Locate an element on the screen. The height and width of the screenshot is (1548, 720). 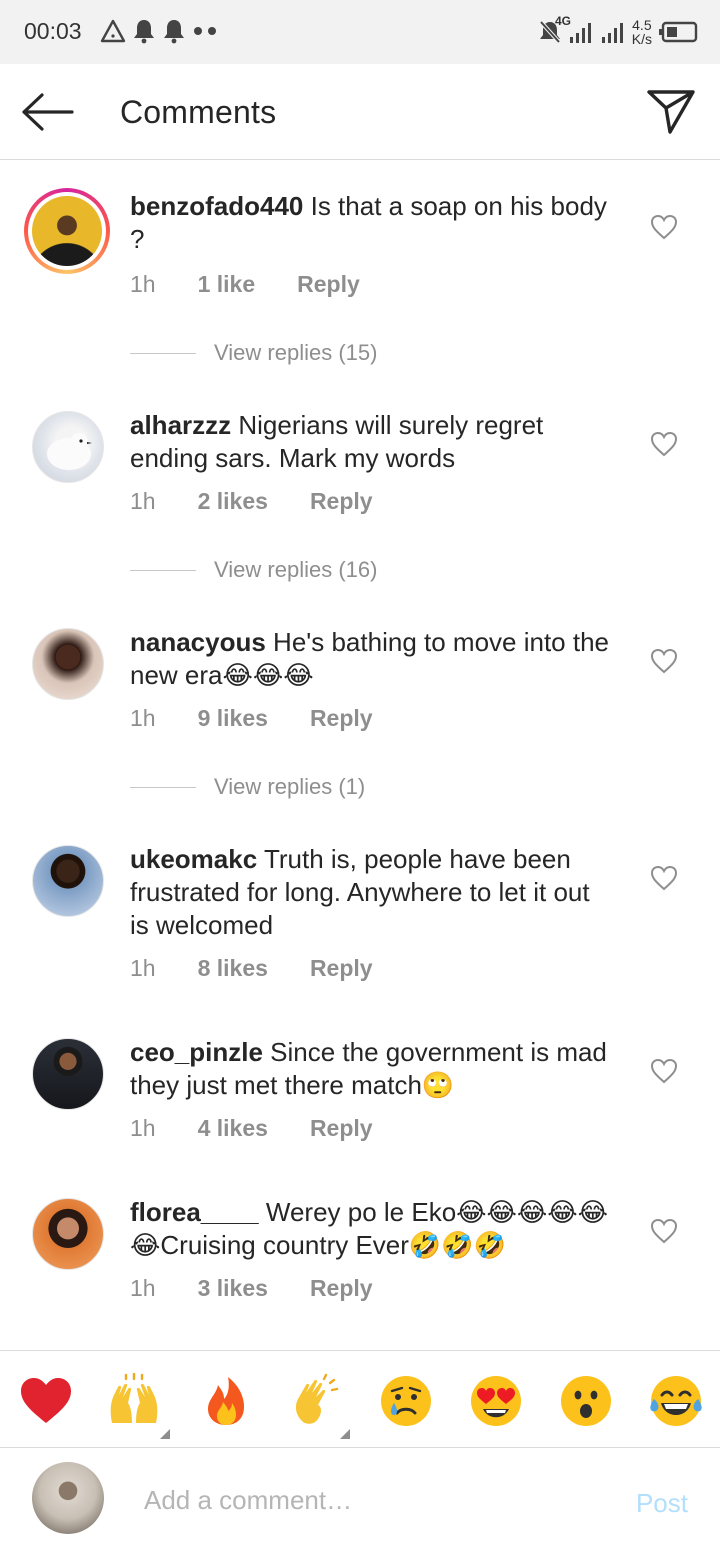
send-icon is located at coordinates (671, 112).